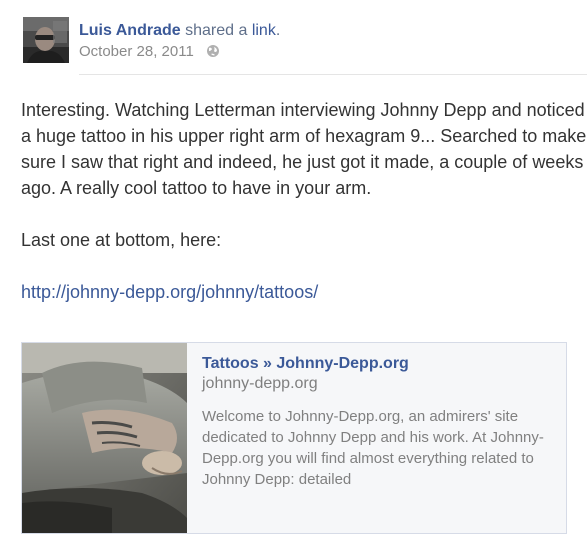 This screenshot has height=534, width=587. What do you see at coordinates (260, 383) in the screenshot?
I see `attachment-domain: johnny-depp.org` at bounding box center [260, 383].